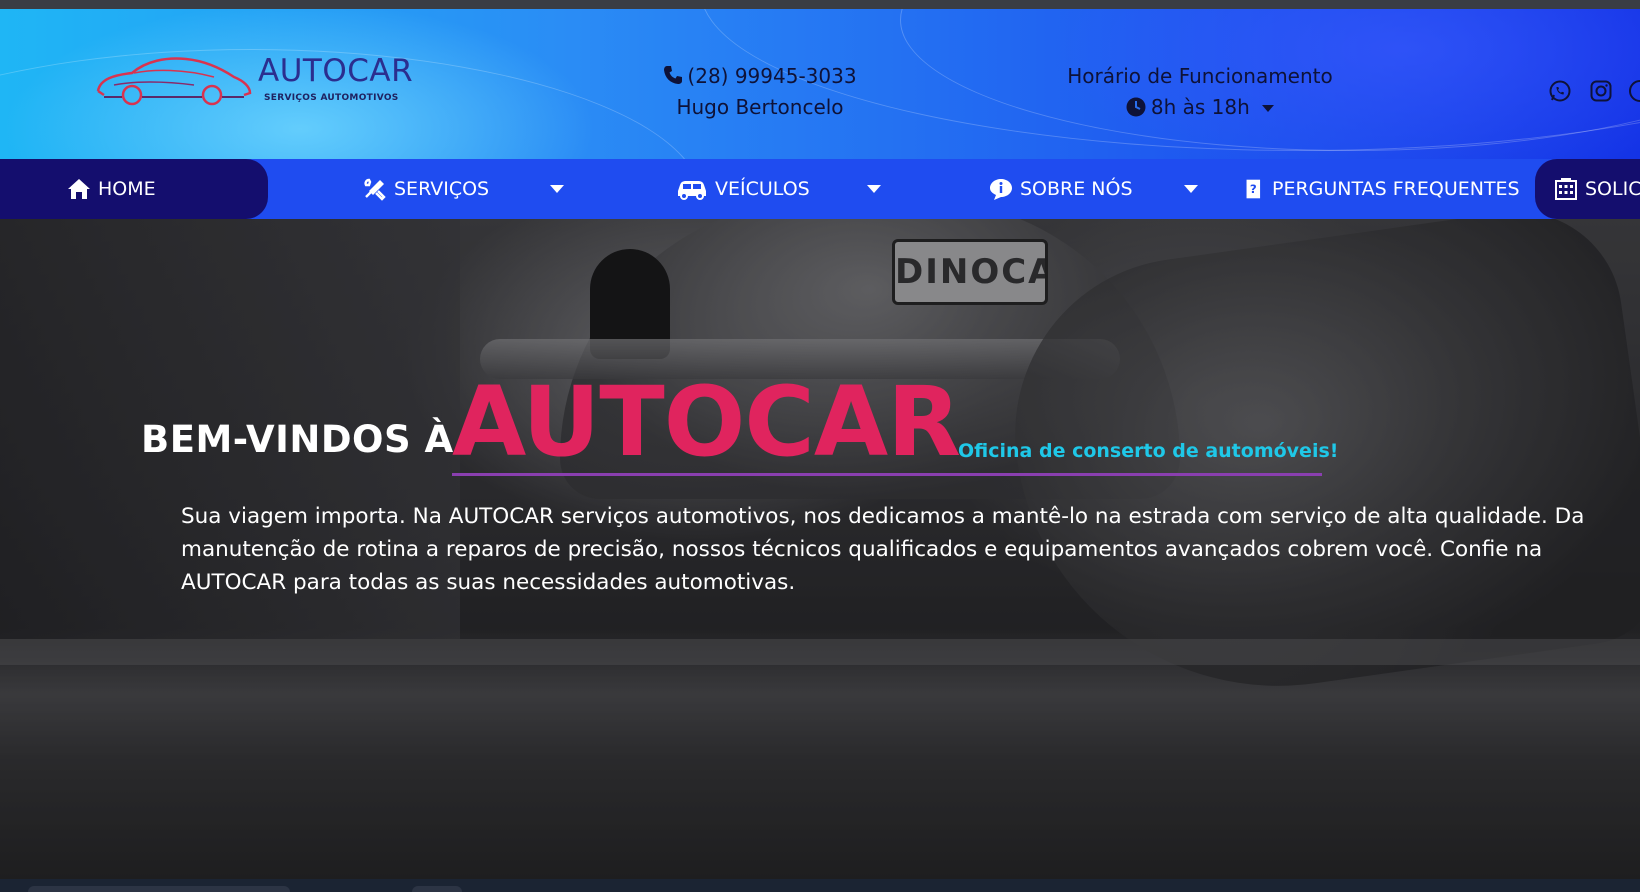 The width and height of the screenshot is (1640, 892). I want to click on home-icon, so click(79, 189).